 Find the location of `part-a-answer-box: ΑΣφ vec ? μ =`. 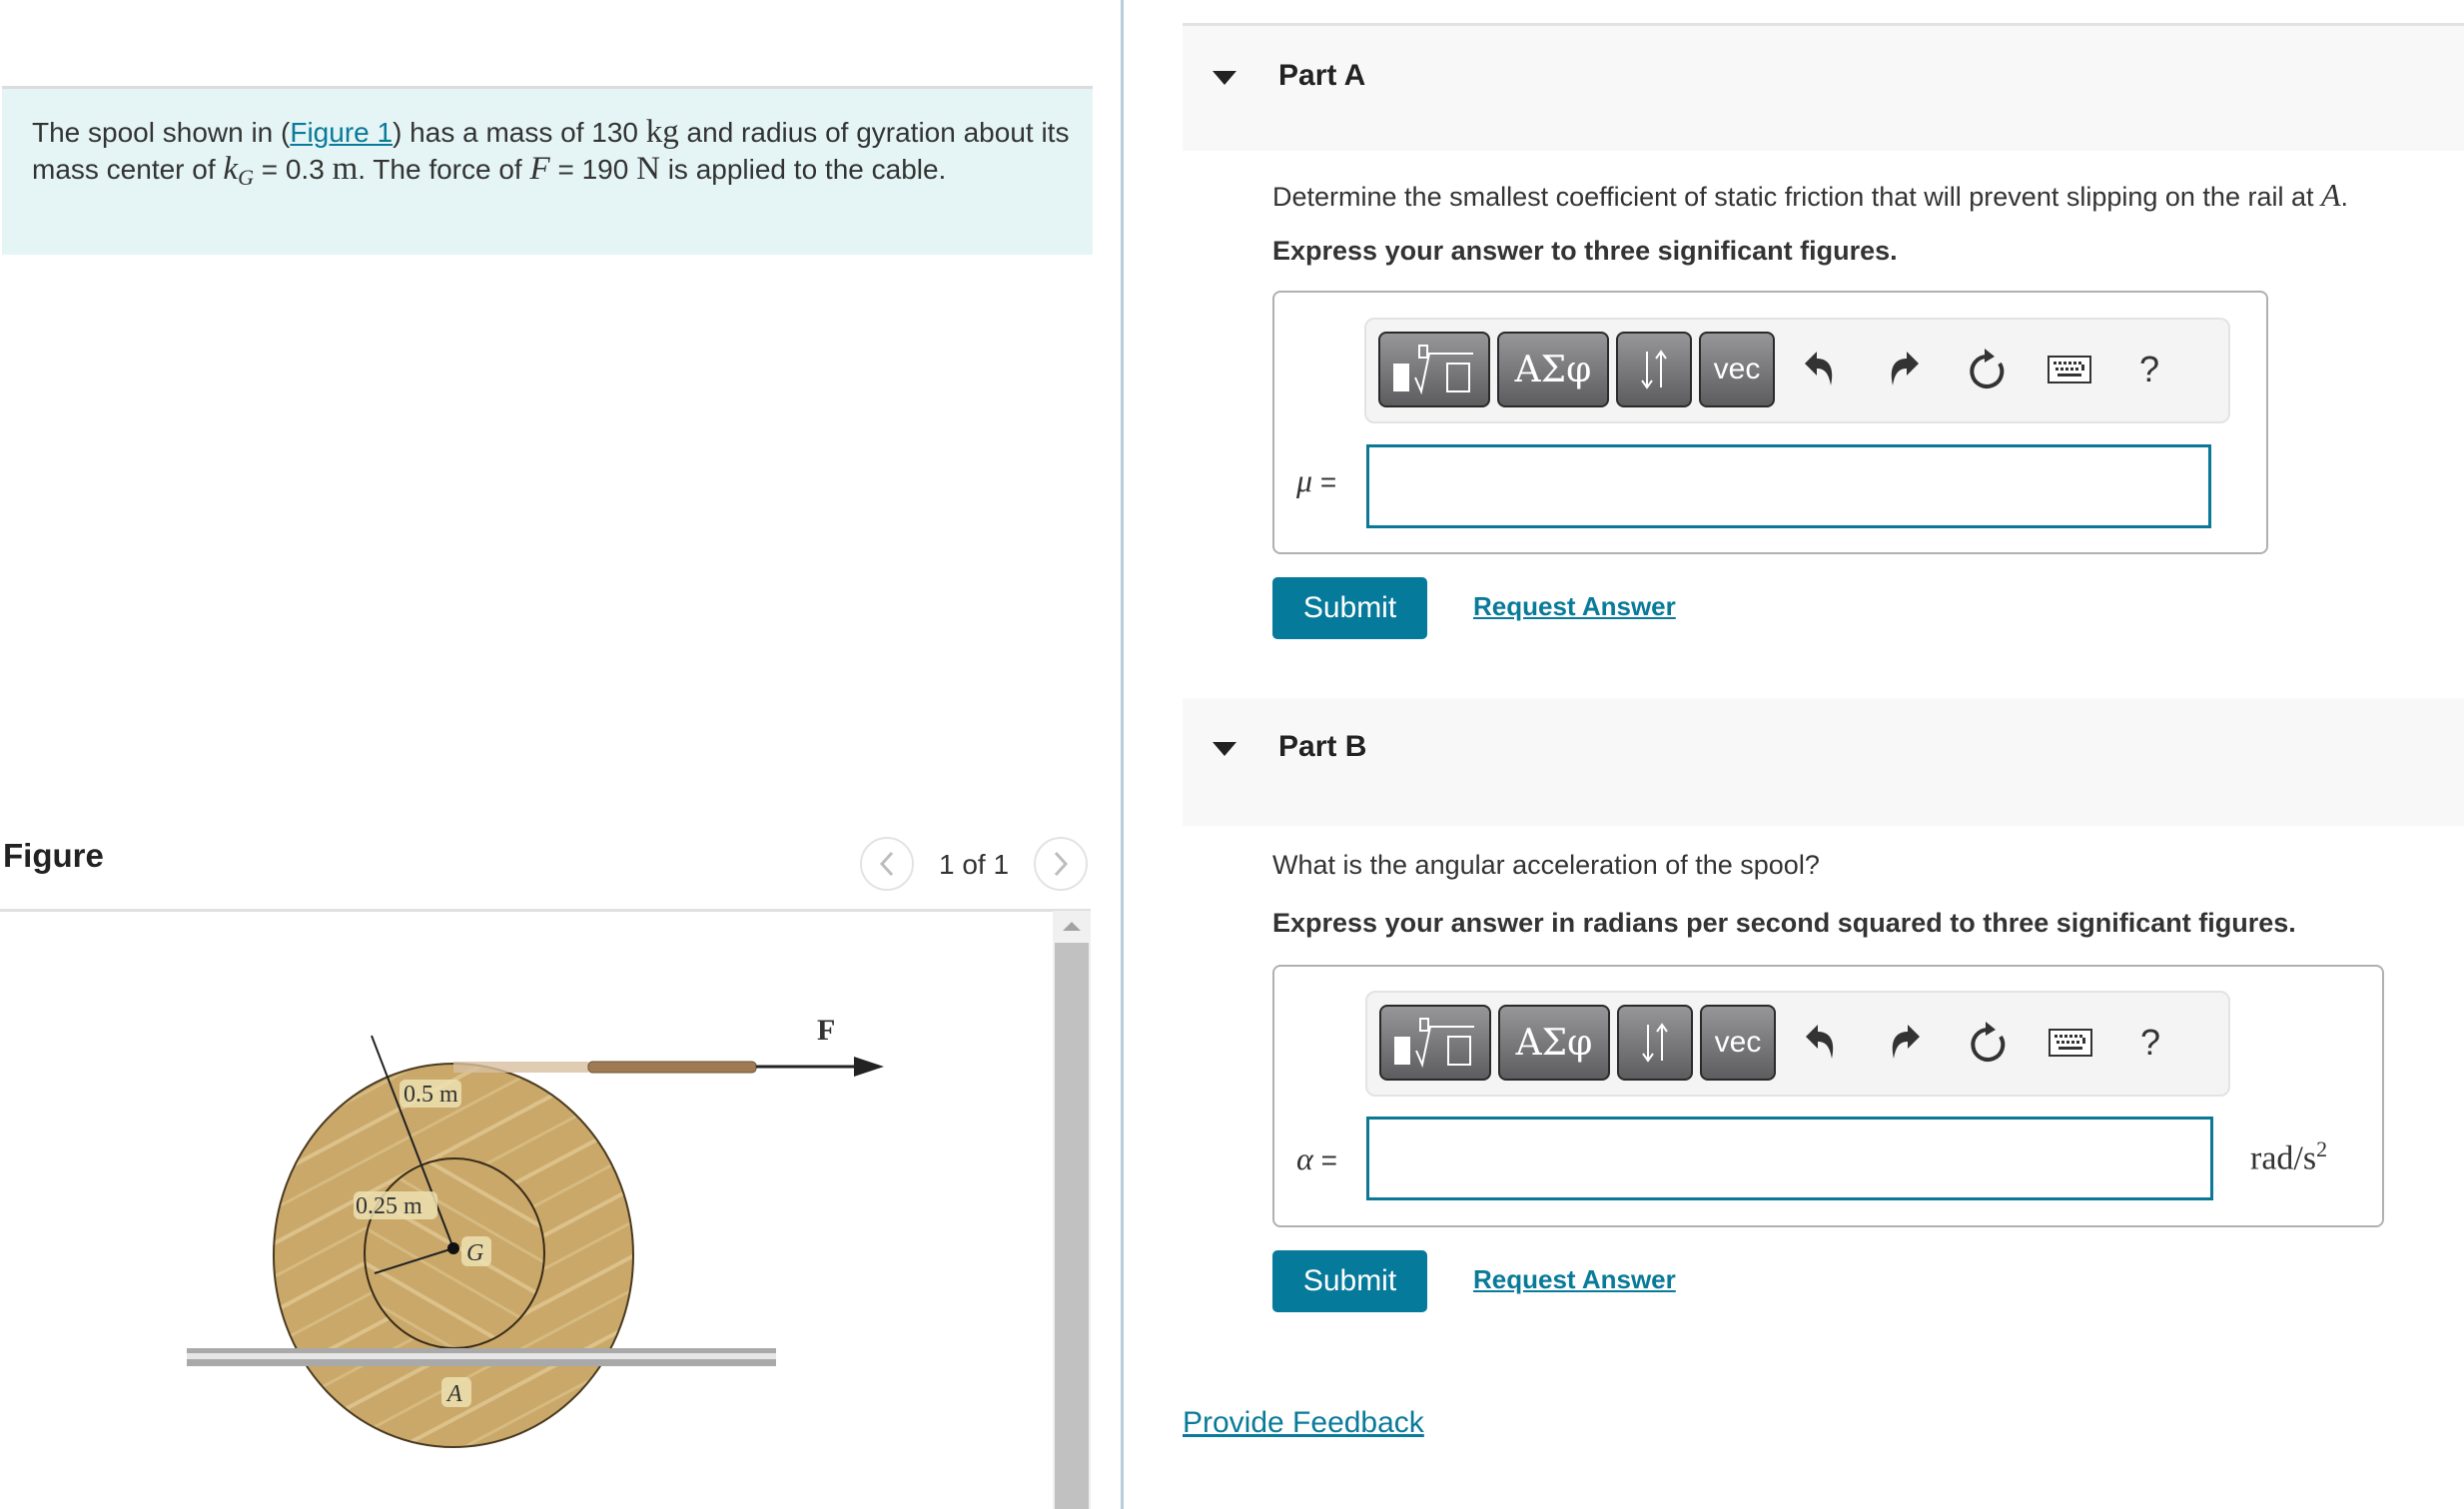

part-a-answer-box: ΑΣφ vec ? μ = is located at coordinates (1770, 423).